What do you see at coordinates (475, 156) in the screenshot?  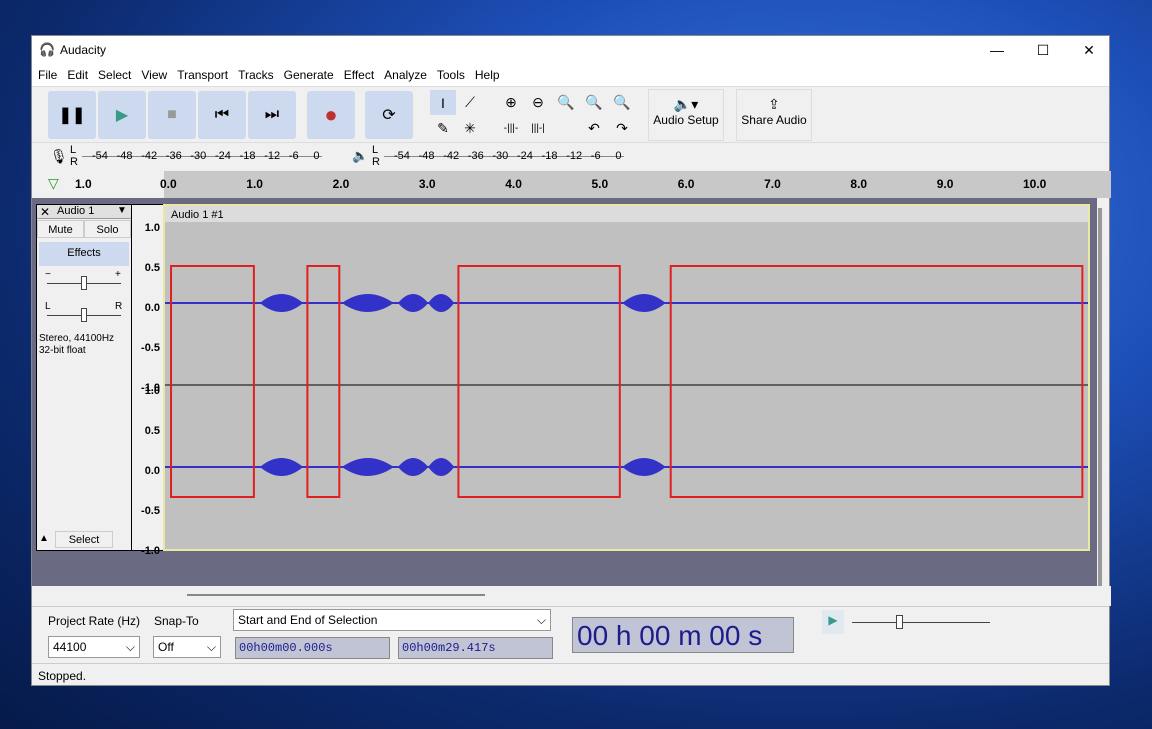 I see `meter-tick: -36` at bounding box center [475, 156].